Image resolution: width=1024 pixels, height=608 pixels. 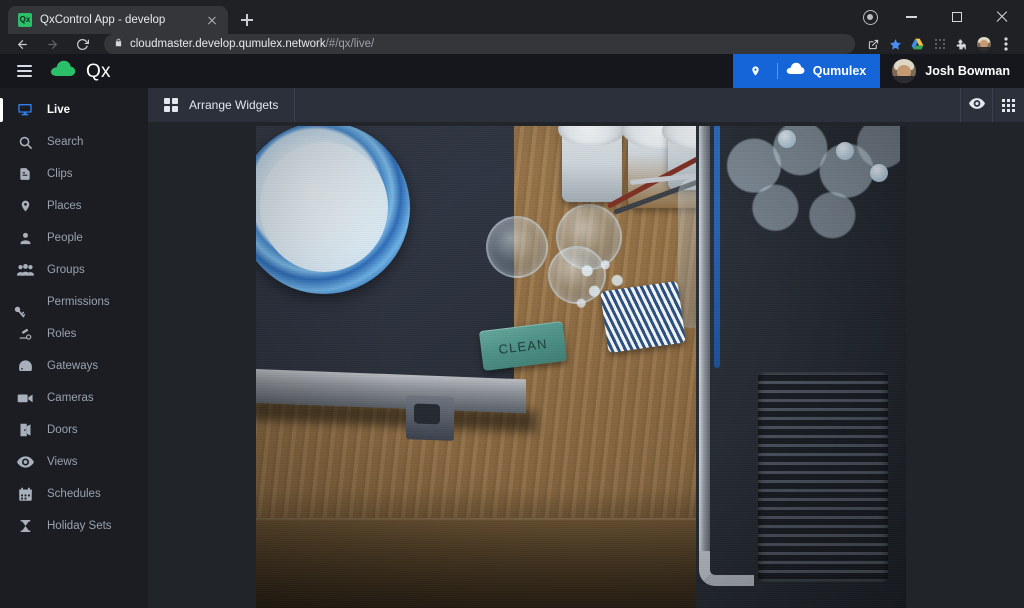 What do you see at coordinates (839, 71) in the screenshot?
I see `site-name: Qumulex` at bounding box center [839, 71].